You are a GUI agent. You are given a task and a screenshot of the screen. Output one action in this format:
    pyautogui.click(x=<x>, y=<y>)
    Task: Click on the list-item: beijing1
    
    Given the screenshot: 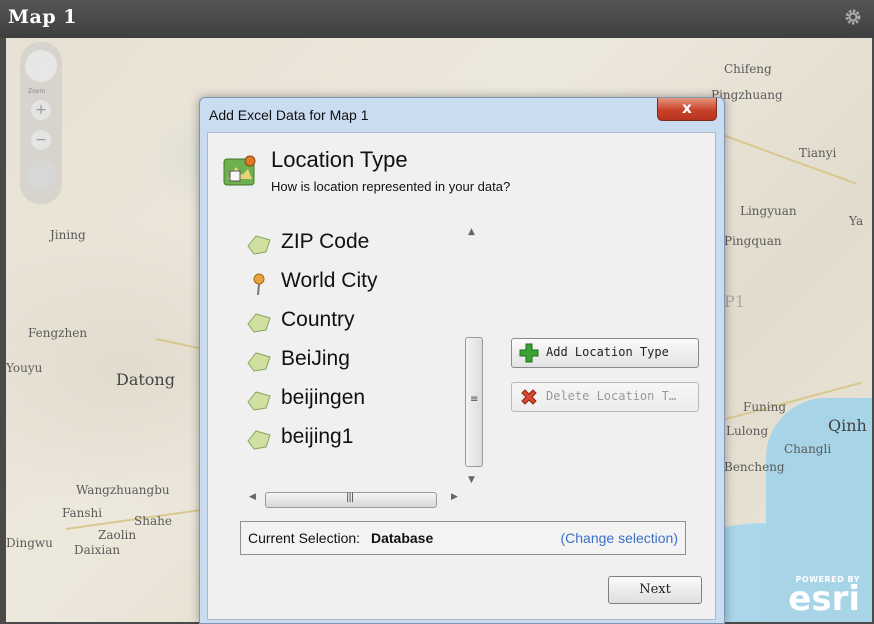 What is the action you would take?
    pyautogui.click(x=355, y=439)
    